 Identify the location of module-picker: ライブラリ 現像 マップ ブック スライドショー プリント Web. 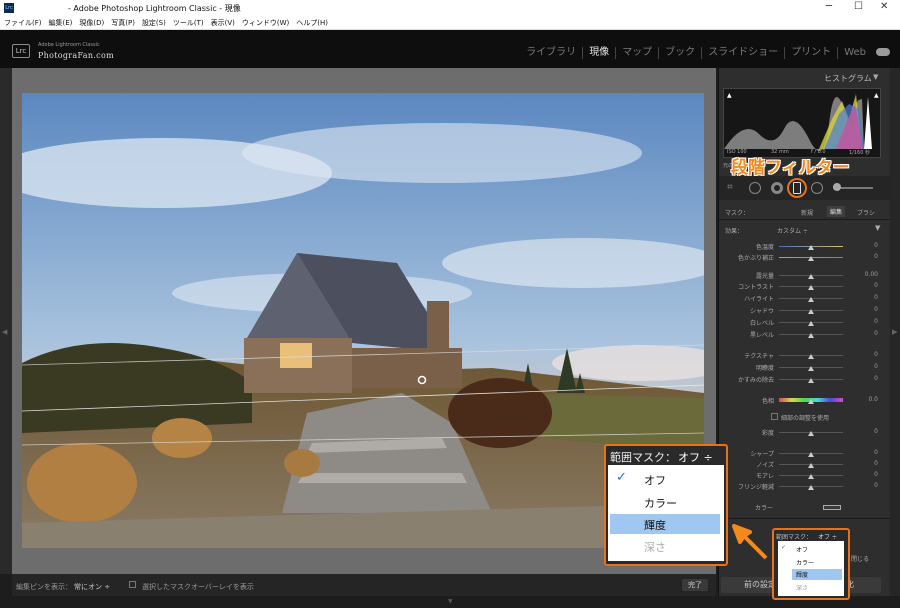
(696, 53).